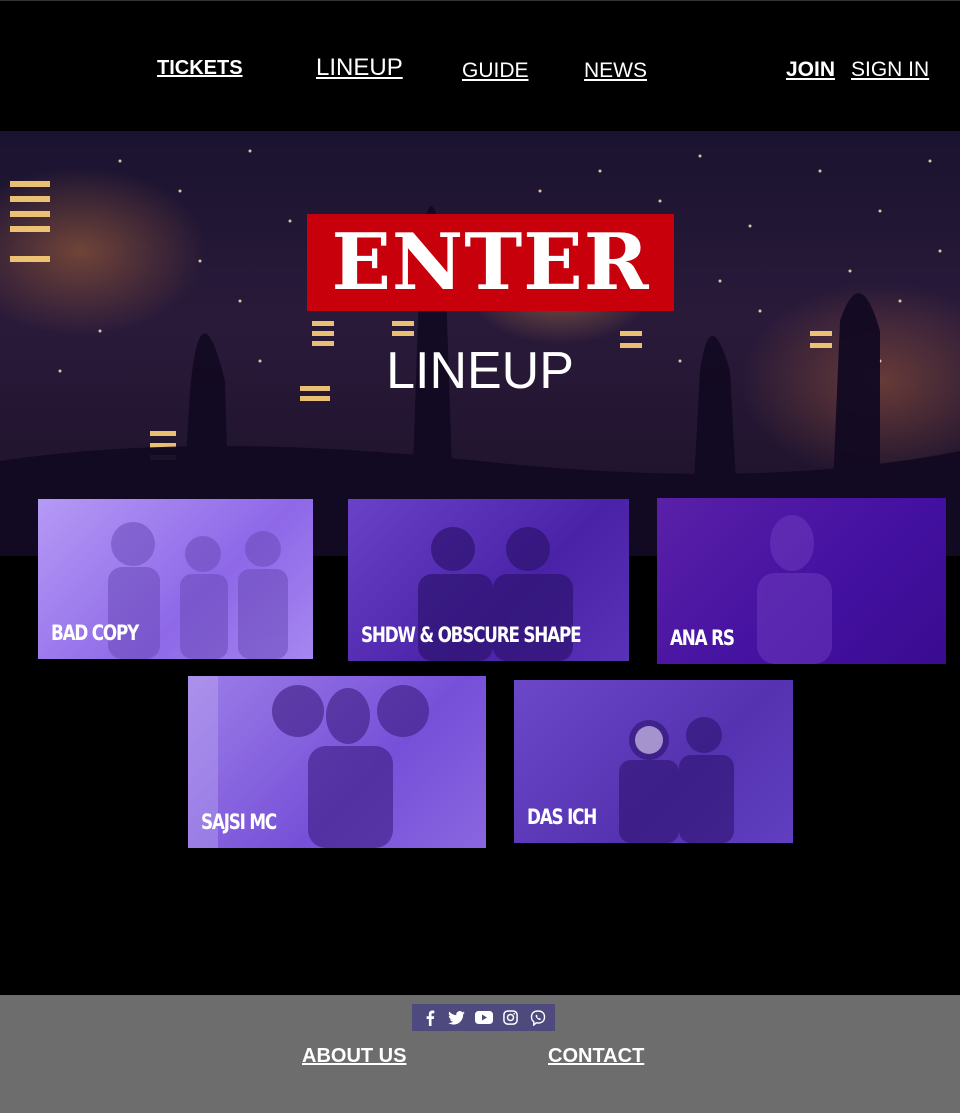  I want to click on lineup-card-shdw-obscure-shape: SHDW & OBSCURE SHAPE, so click(488, 580).